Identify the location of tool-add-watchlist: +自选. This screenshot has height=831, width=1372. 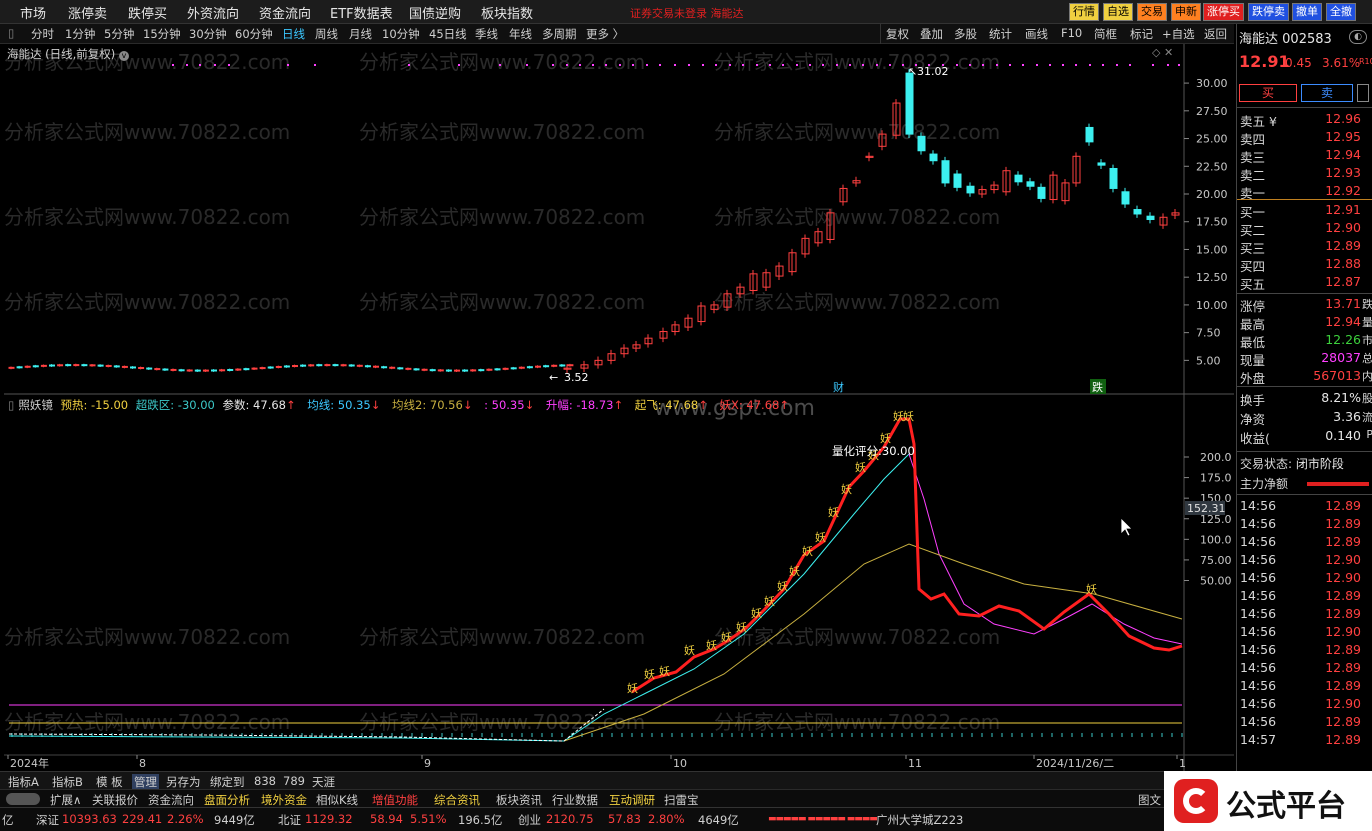
(1178, 34).